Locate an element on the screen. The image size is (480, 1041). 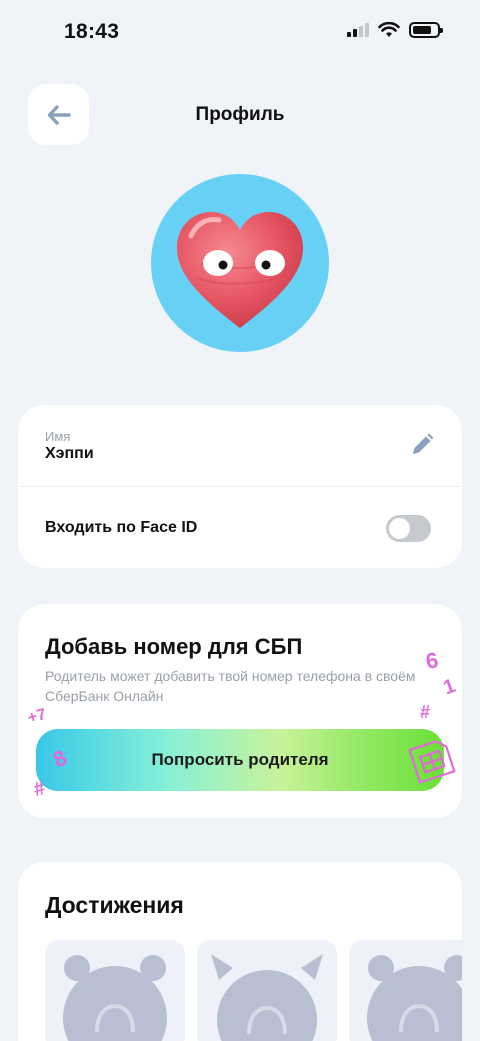
achievements-title: Достижения is located at coordinates (114, 905).